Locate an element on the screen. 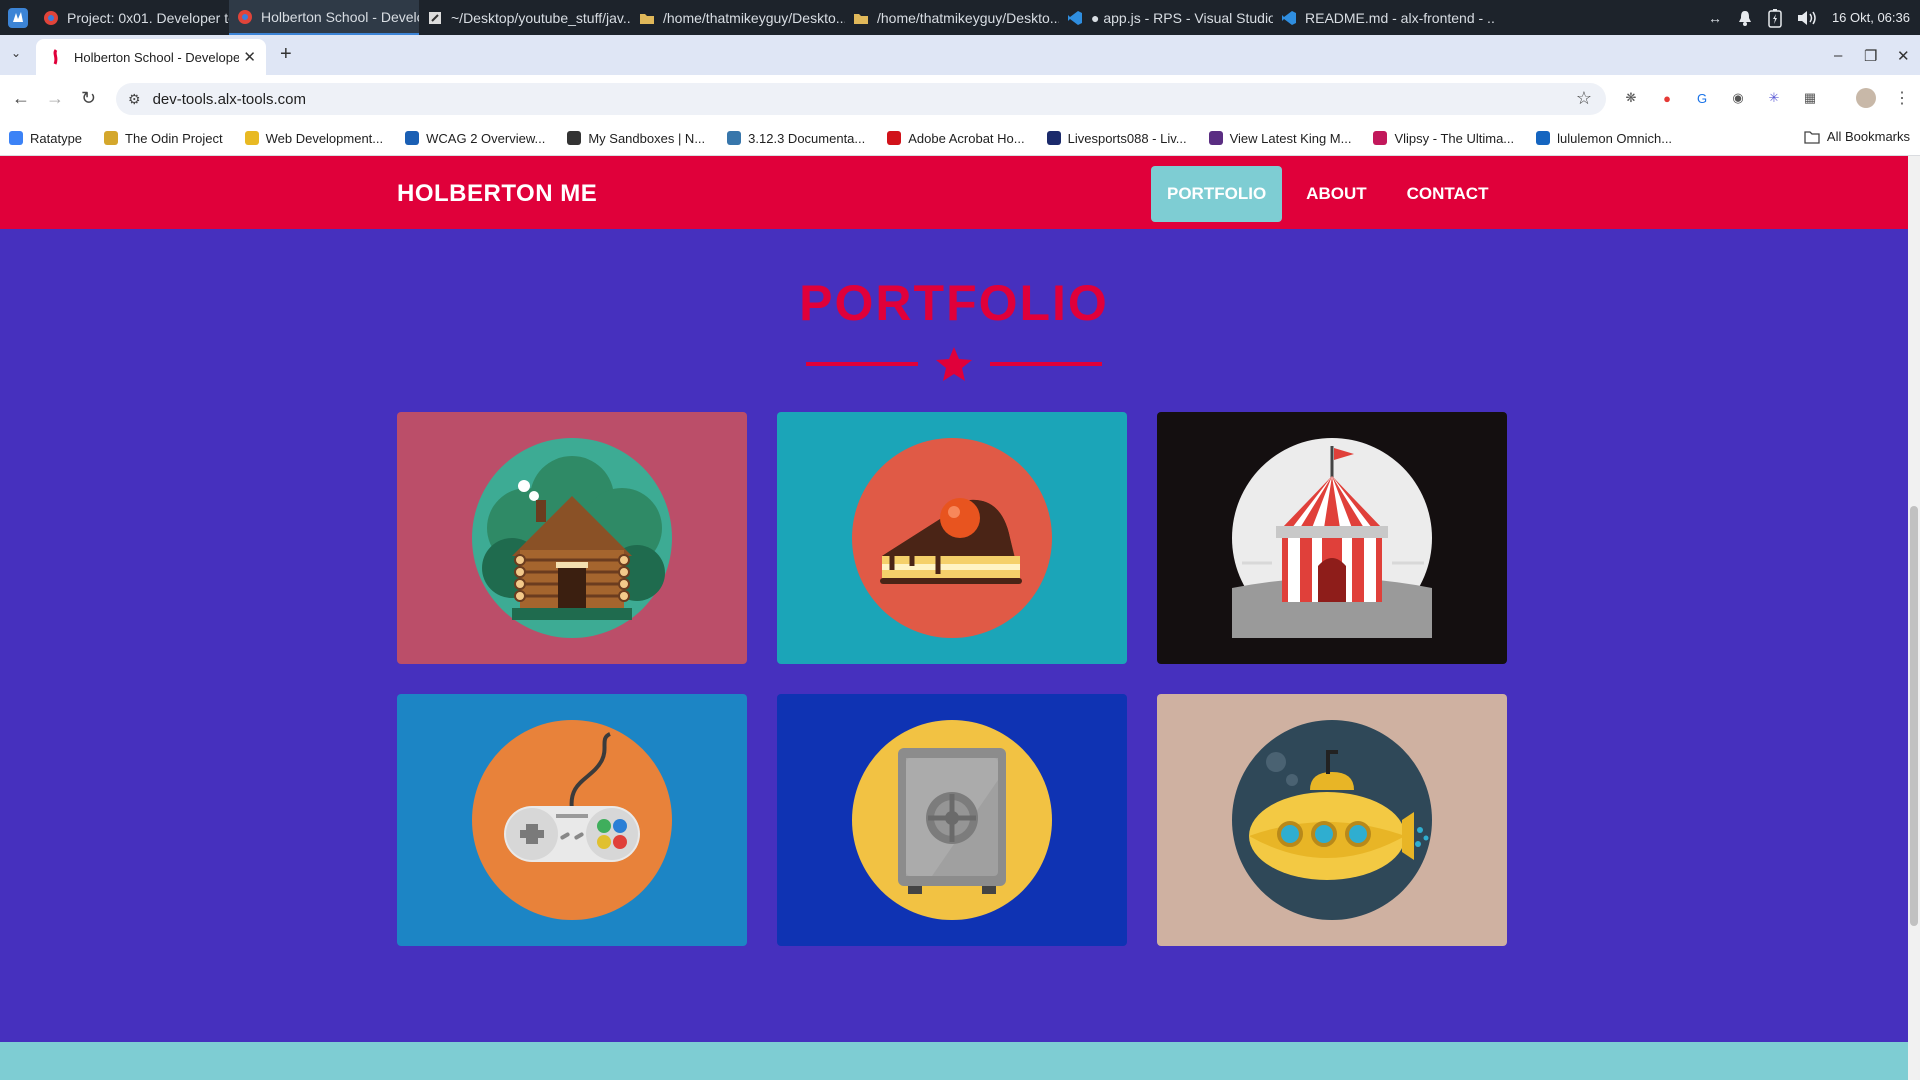  bookmark-label: The Odin Project is located at coordinates (174, 138).